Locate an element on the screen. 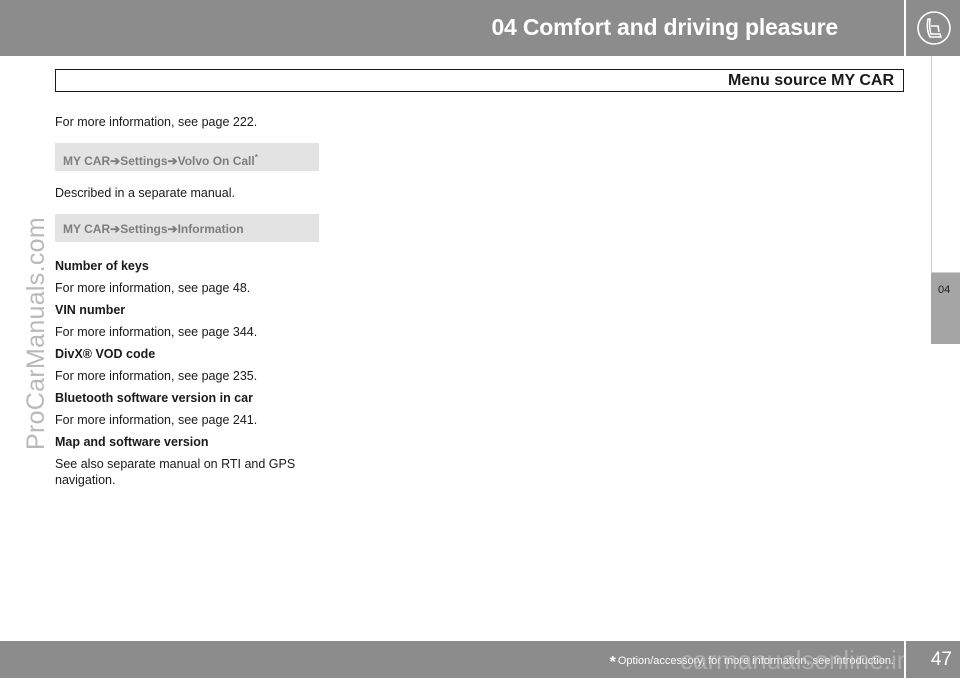  item-text: For more information, see page 344. is located at coordinates (156, 332).